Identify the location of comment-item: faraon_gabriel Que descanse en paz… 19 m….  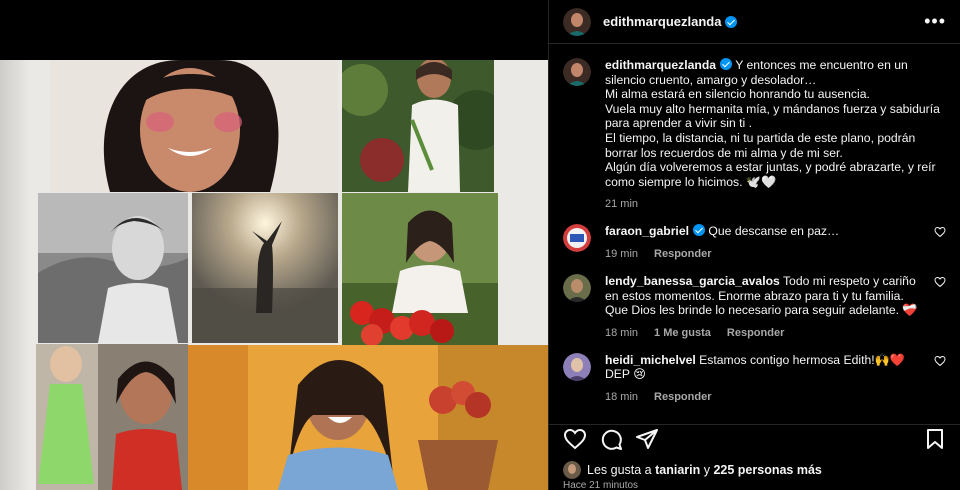
(754, 242).